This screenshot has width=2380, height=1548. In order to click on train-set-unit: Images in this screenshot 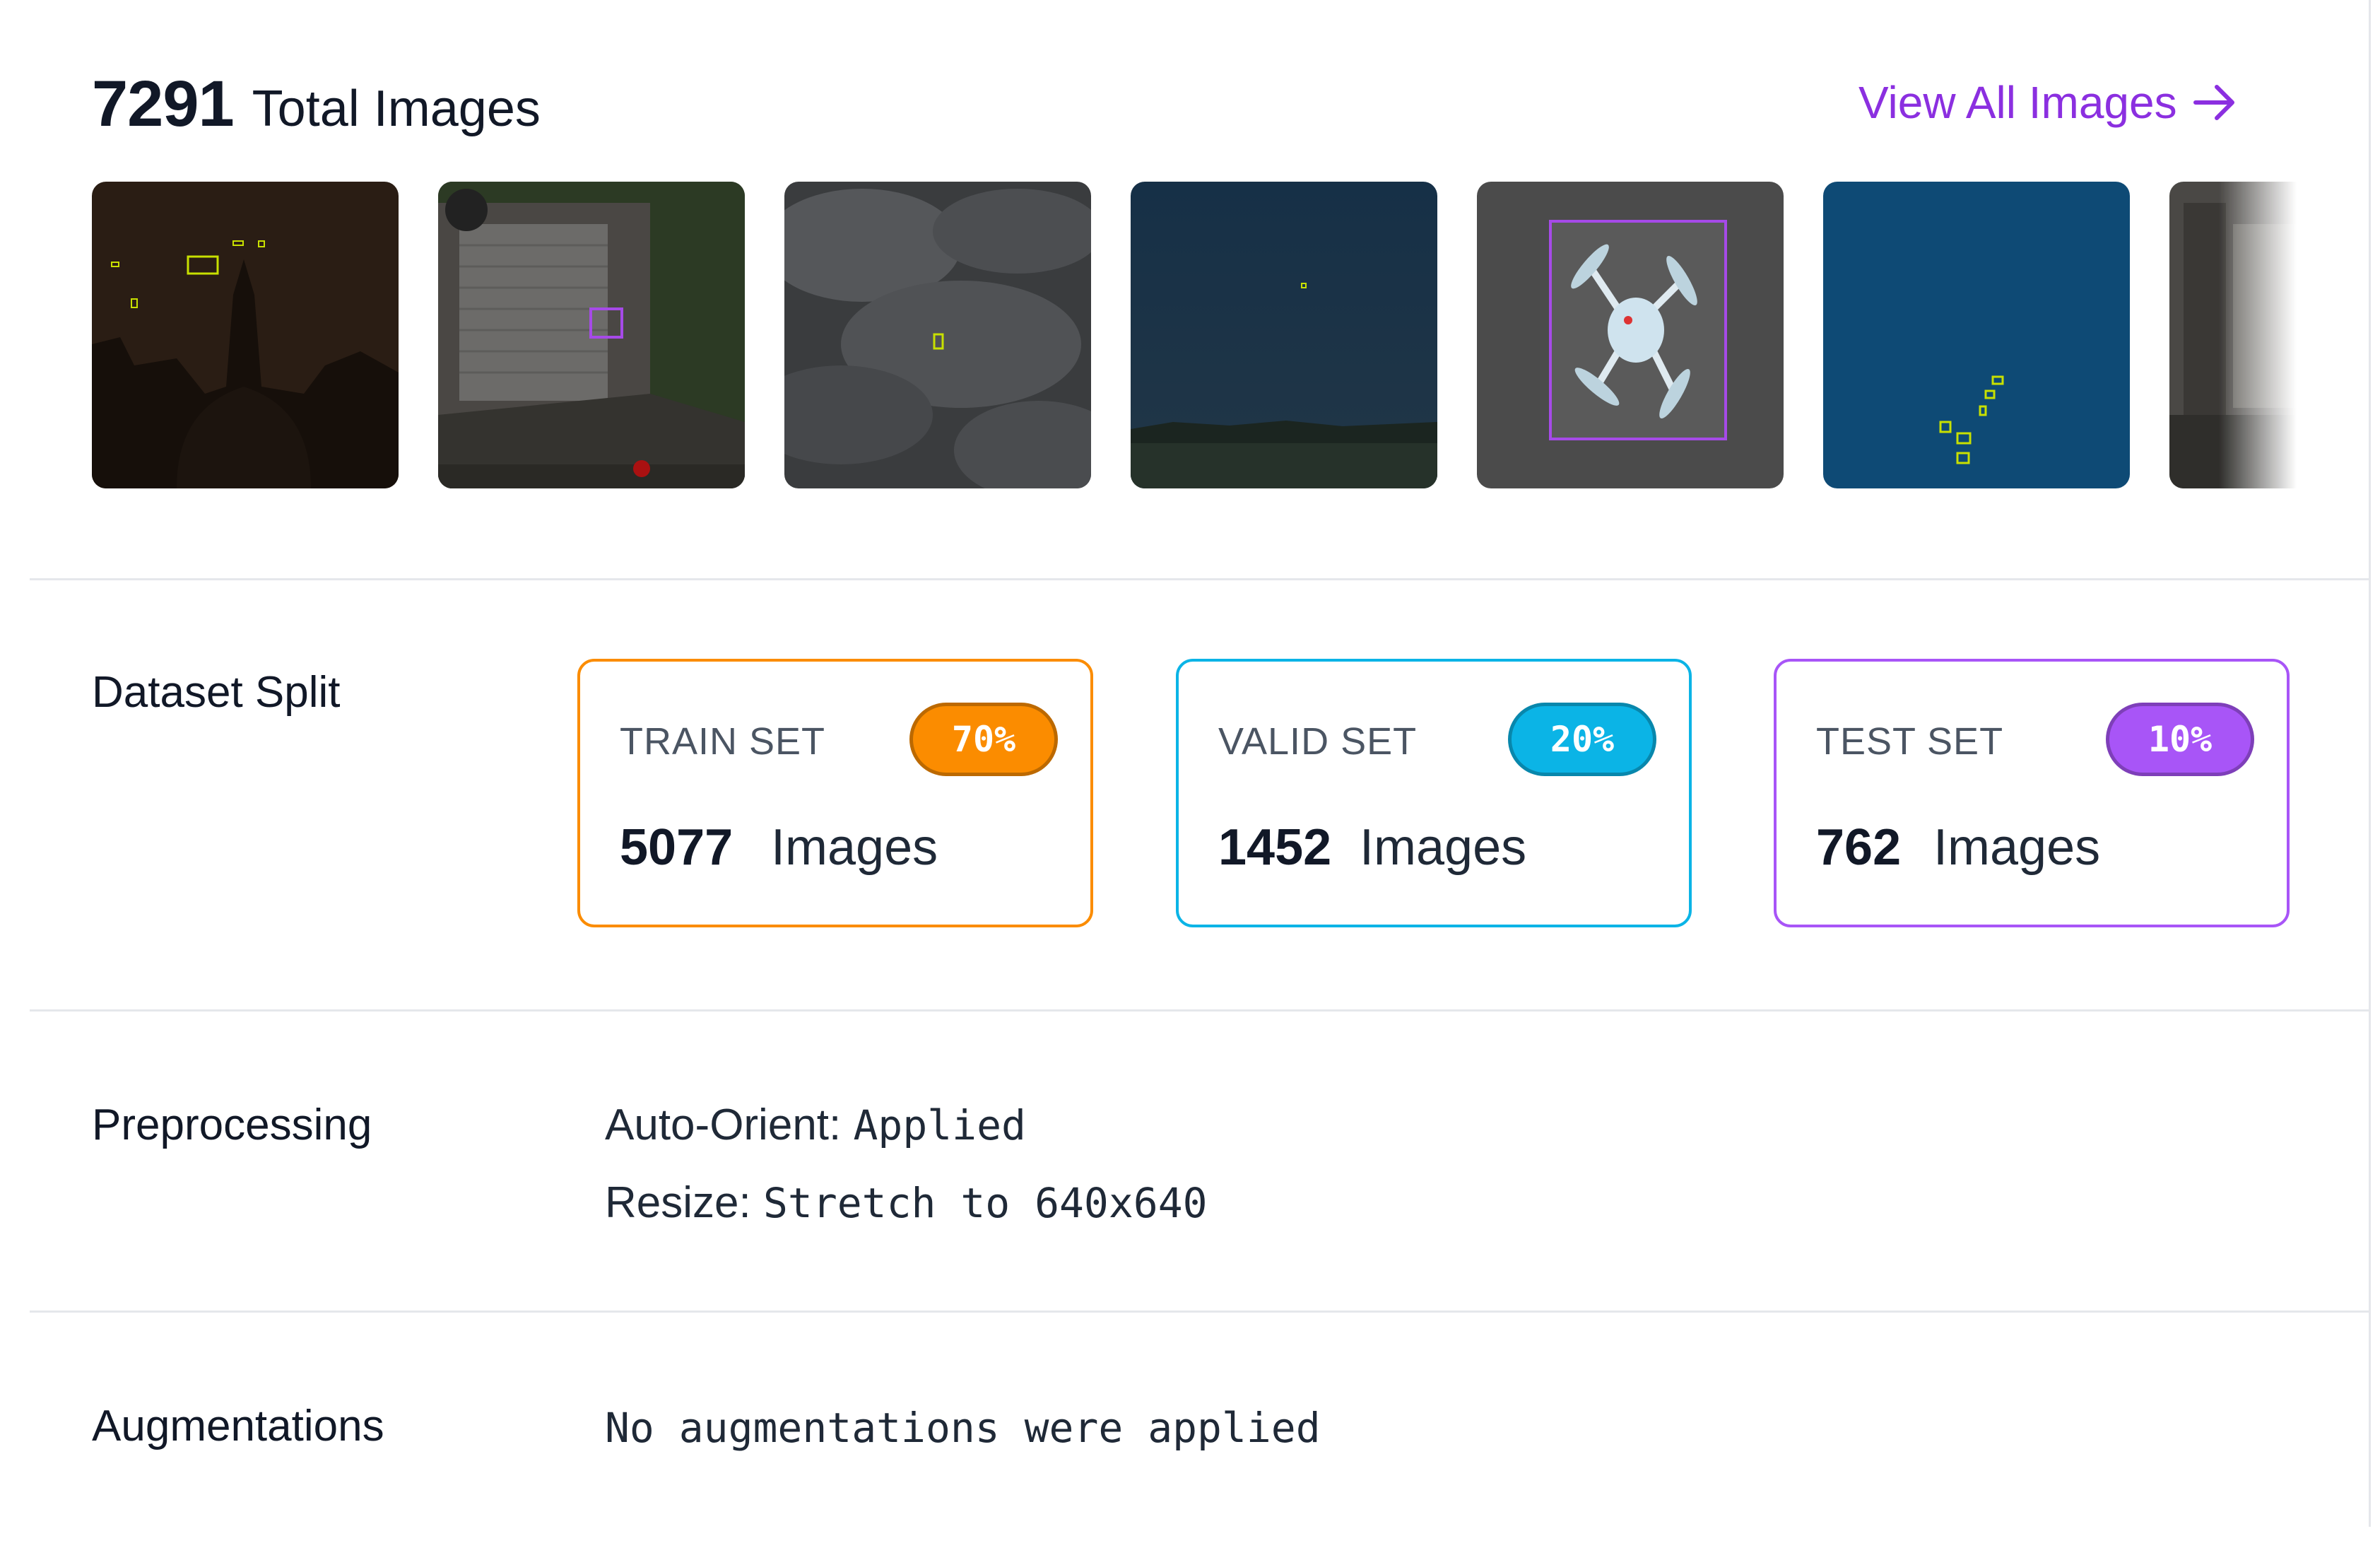, I will do `click(855, 847)`.